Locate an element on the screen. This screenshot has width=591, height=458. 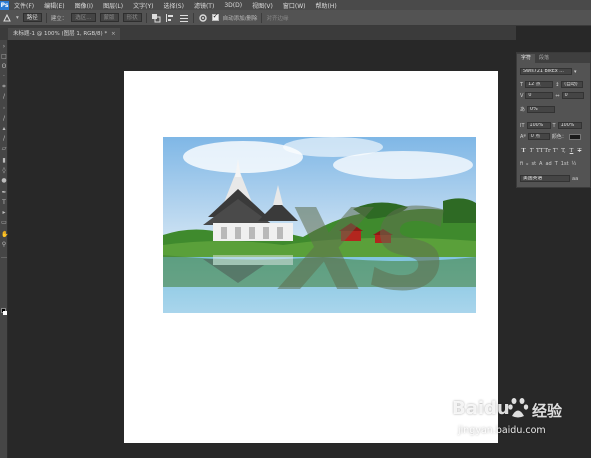
ordinal-icon: T is located at coordinates (556, 164).